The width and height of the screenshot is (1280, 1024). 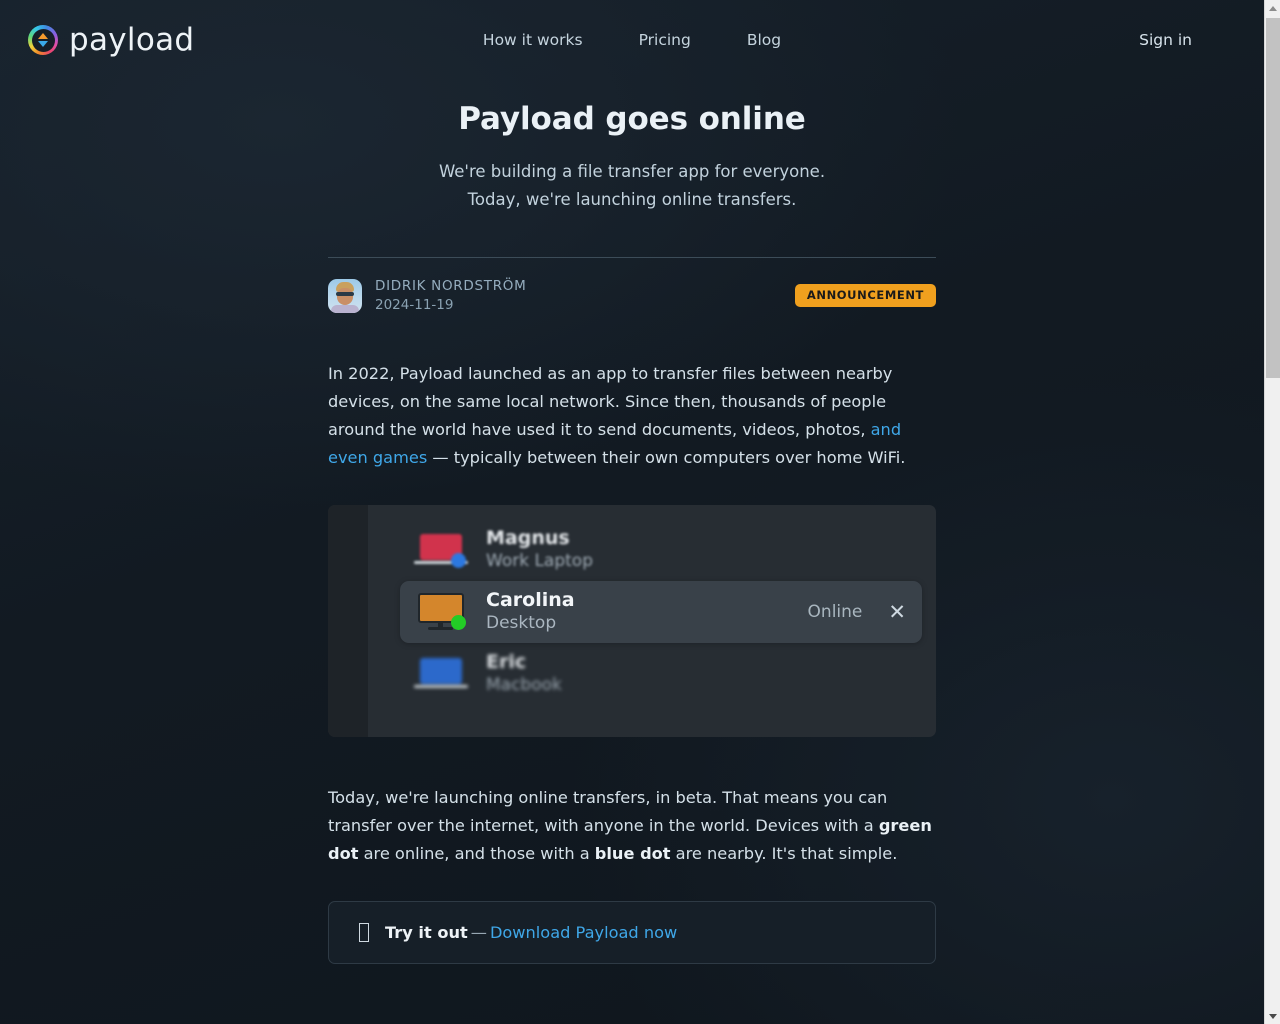 What do you see at coordinates (506, 662) in the screenshot?
I see `device-name: Eric` at bounding box center [506, 662].